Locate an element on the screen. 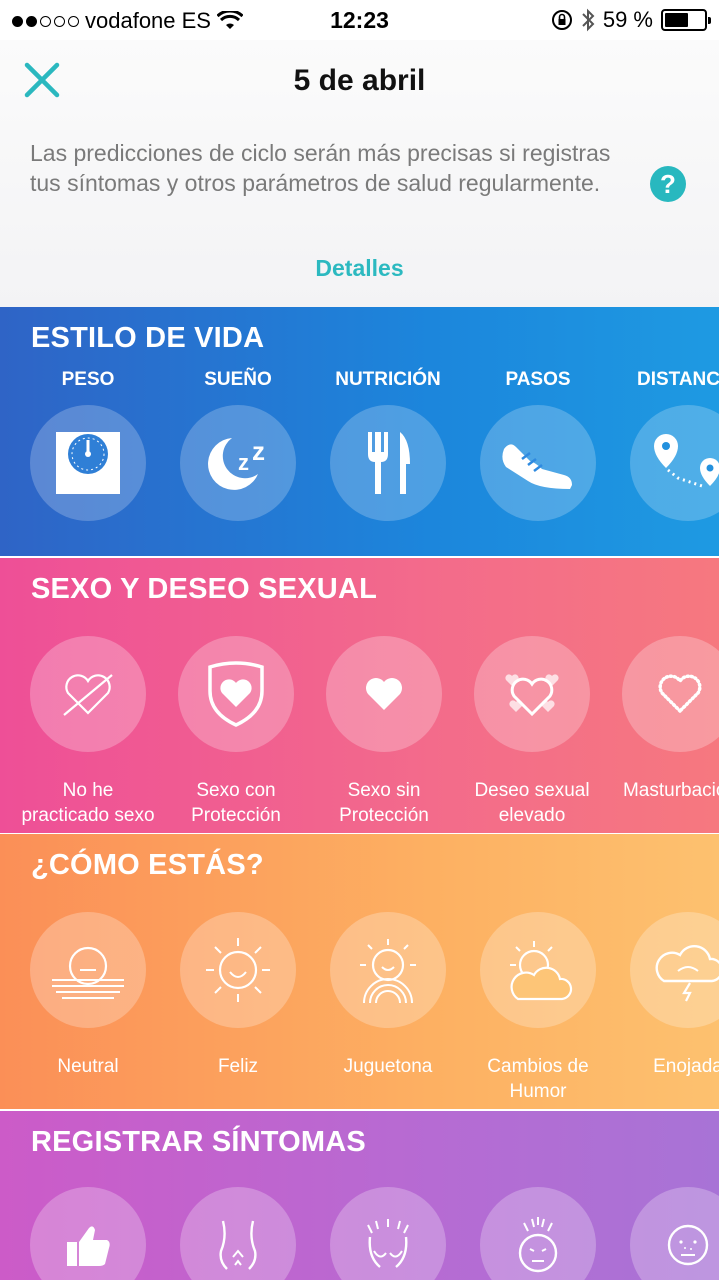 The image size is (719, 1280). help-button: ? is located at coordinates (668, 184).